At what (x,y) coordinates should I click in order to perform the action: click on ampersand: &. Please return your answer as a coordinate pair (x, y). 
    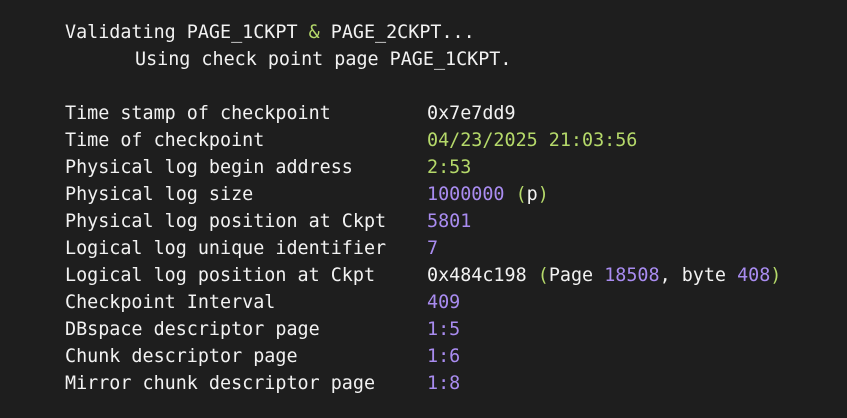
    Looking at the image, I should click on (314, 32).